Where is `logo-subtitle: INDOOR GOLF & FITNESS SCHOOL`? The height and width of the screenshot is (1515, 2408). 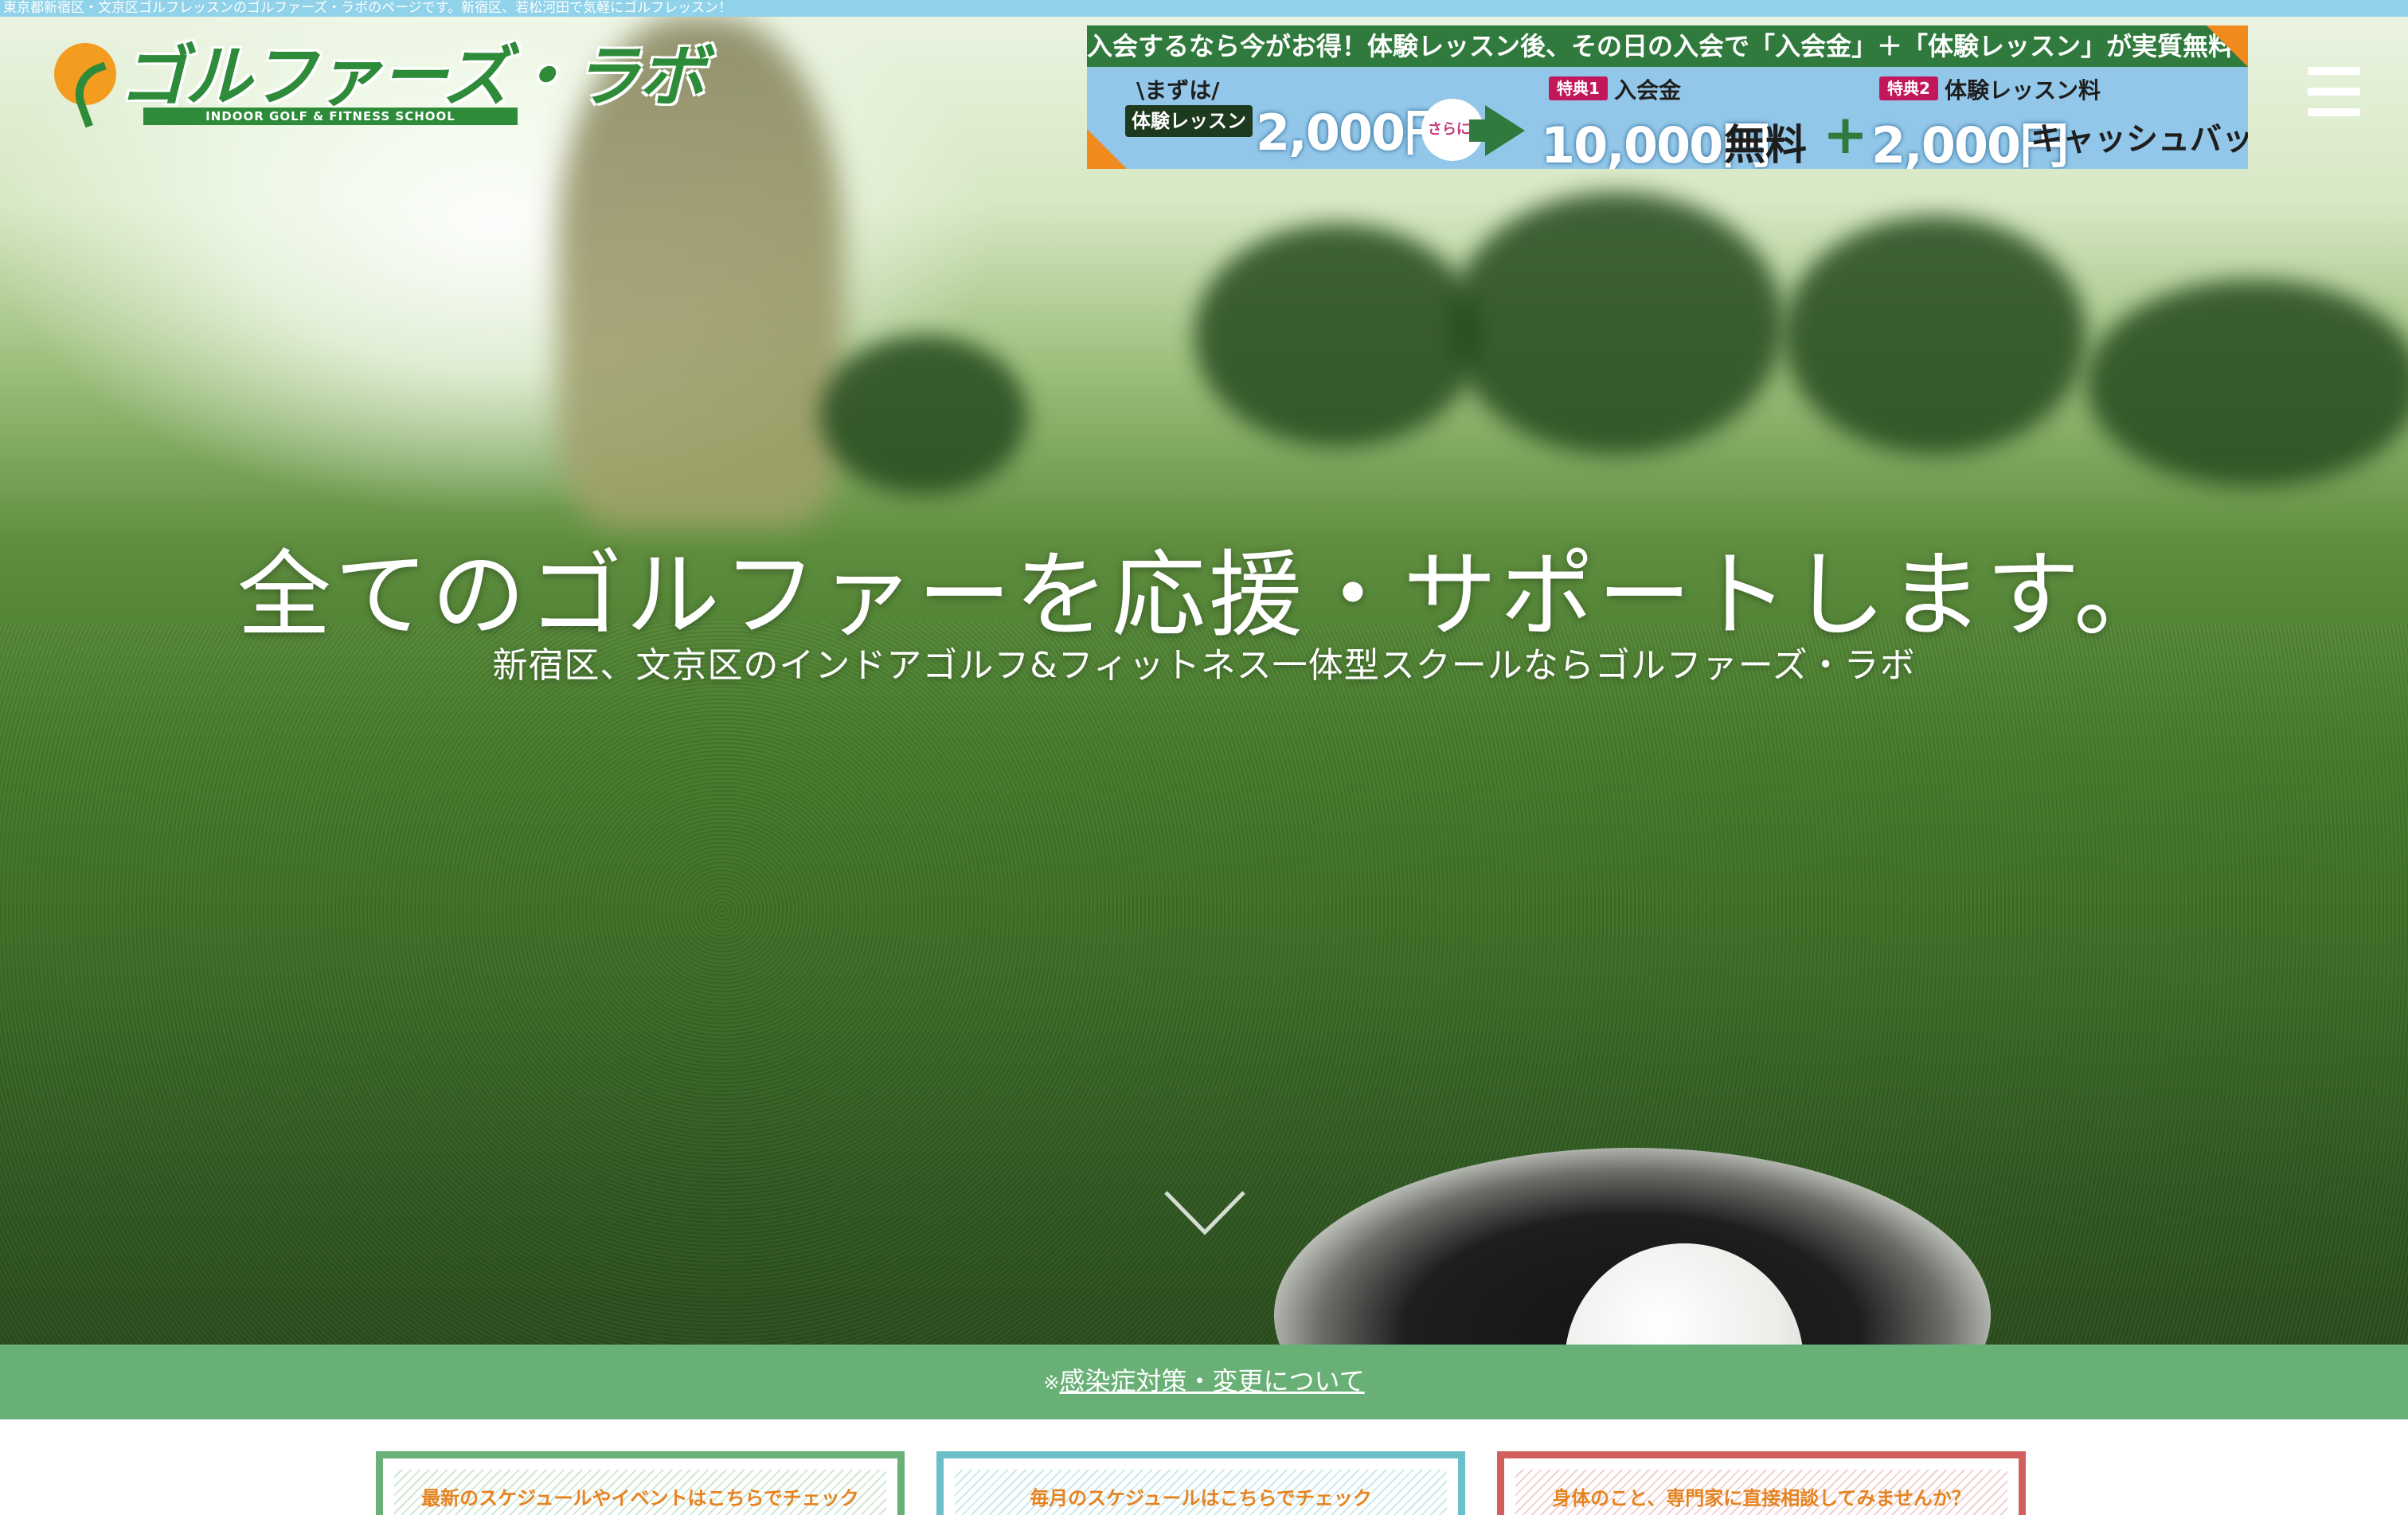 logo-subtitle: INDOOR GOLF & FITNESS SCHOOL is located at coordinates (330, 117).